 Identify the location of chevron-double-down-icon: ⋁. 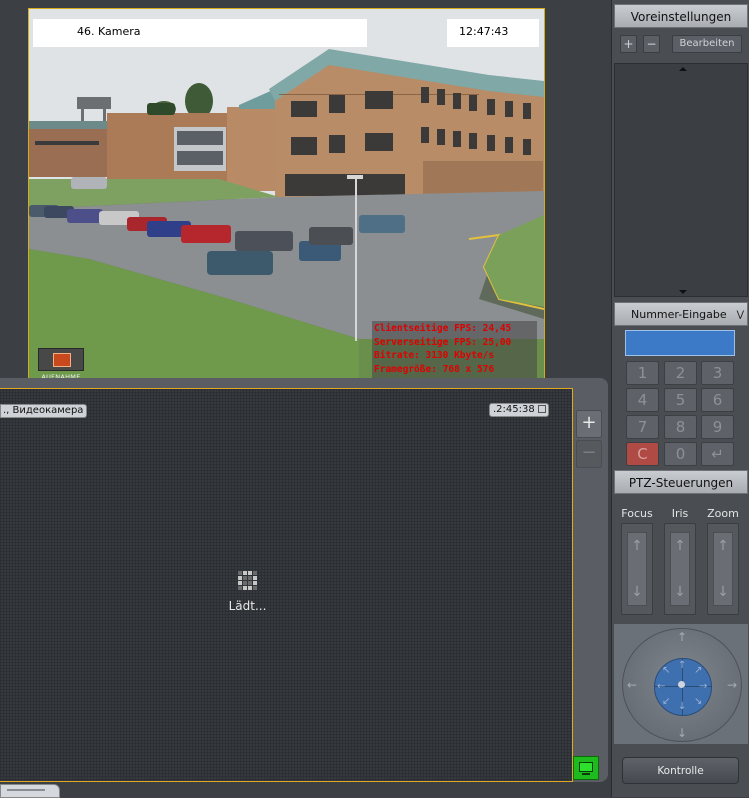
(740, 315).